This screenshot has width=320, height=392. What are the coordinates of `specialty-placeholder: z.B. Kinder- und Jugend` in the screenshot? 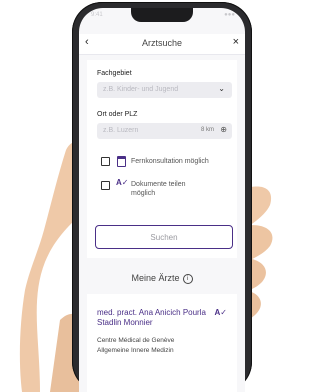 It's located at (141, 89).